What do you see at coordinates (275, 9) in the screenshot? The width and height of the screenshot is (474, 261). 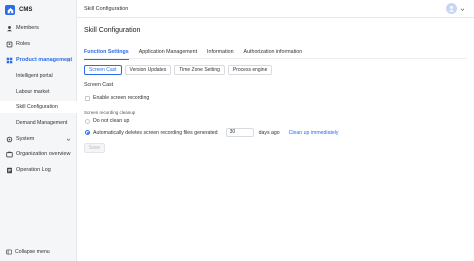 I see `top-bar: Skill Configuration` at bounding box center [275, 9].